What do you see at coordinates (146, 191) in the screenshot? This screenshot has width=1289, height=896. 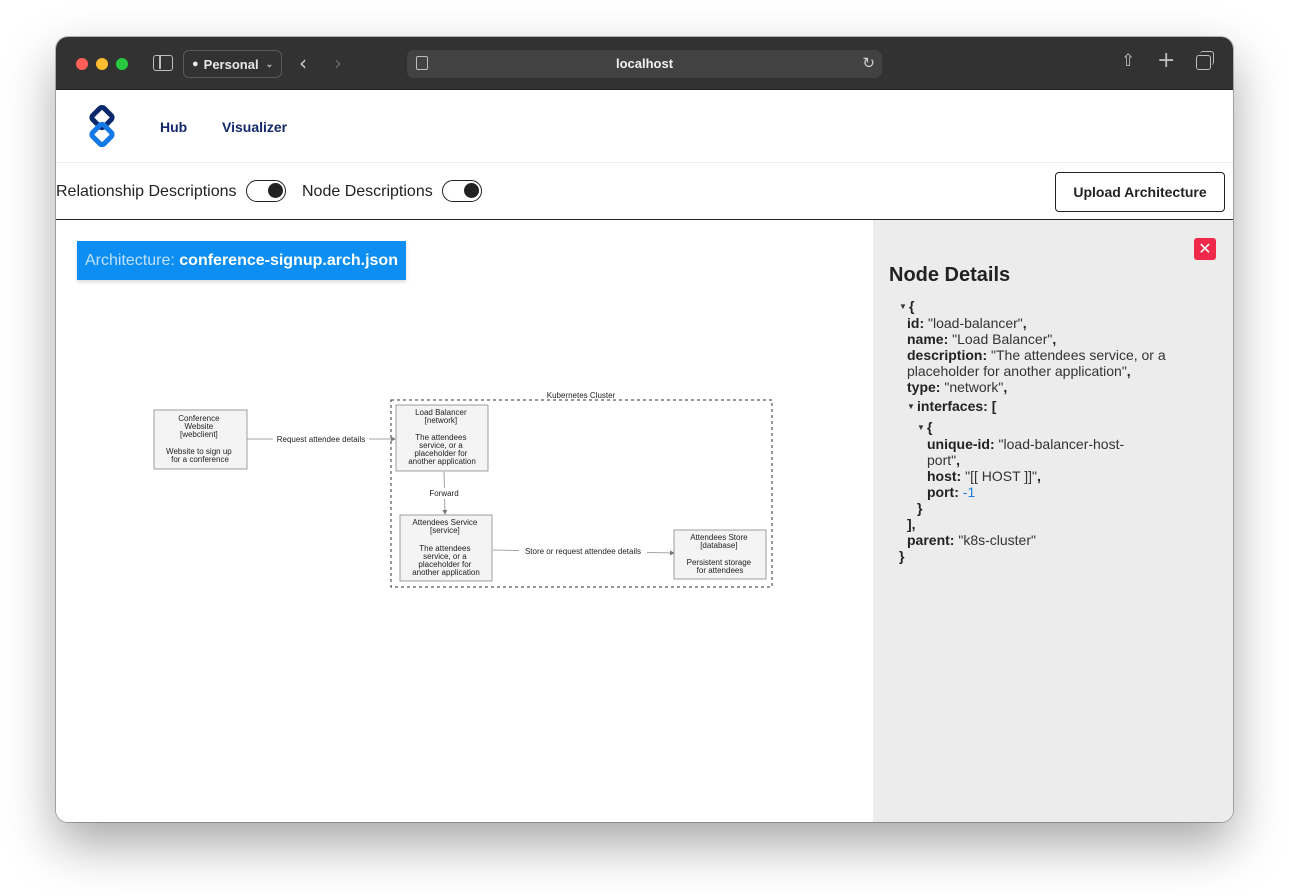 I see `relationship-descriptions-label: Relationship Descriptions` at bounding box center [146, 191].